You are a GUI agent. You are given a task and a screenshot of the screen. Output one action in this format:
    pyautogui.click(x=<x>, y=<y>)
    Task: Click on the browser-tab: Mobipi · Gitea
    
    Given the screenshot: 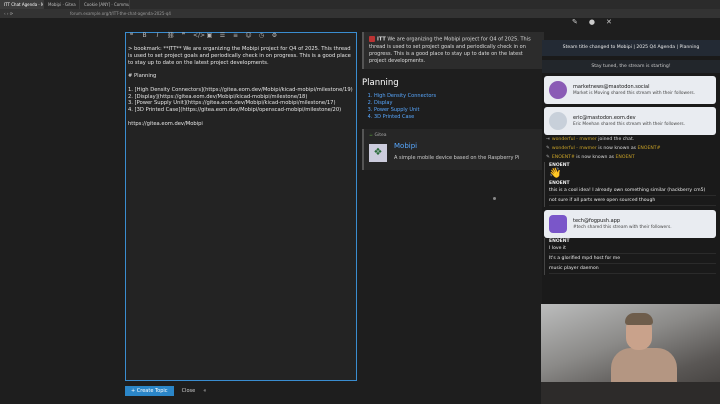 What is the action you would take?
    pyautogui.click(x=62, y=4)
    